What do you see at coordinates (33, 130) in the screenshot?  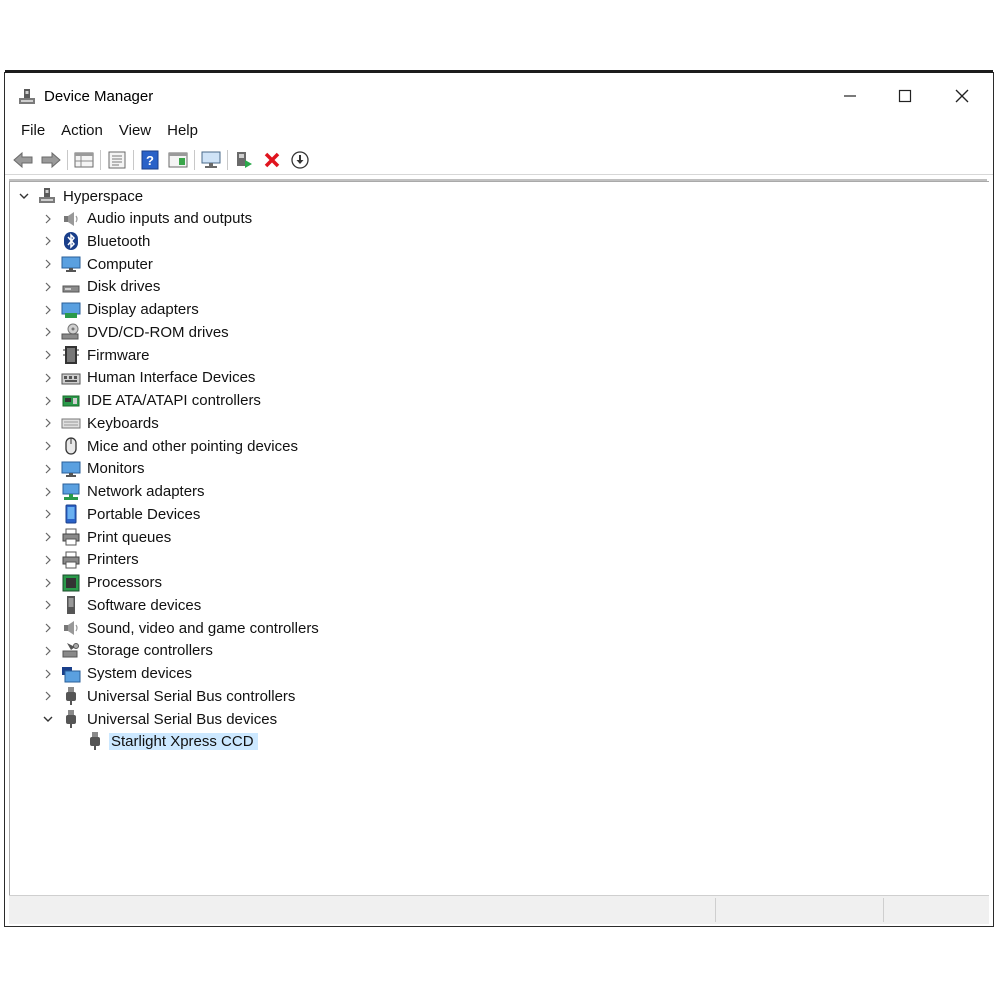 I see `menu-file: File` at bounding box center [33, 130].